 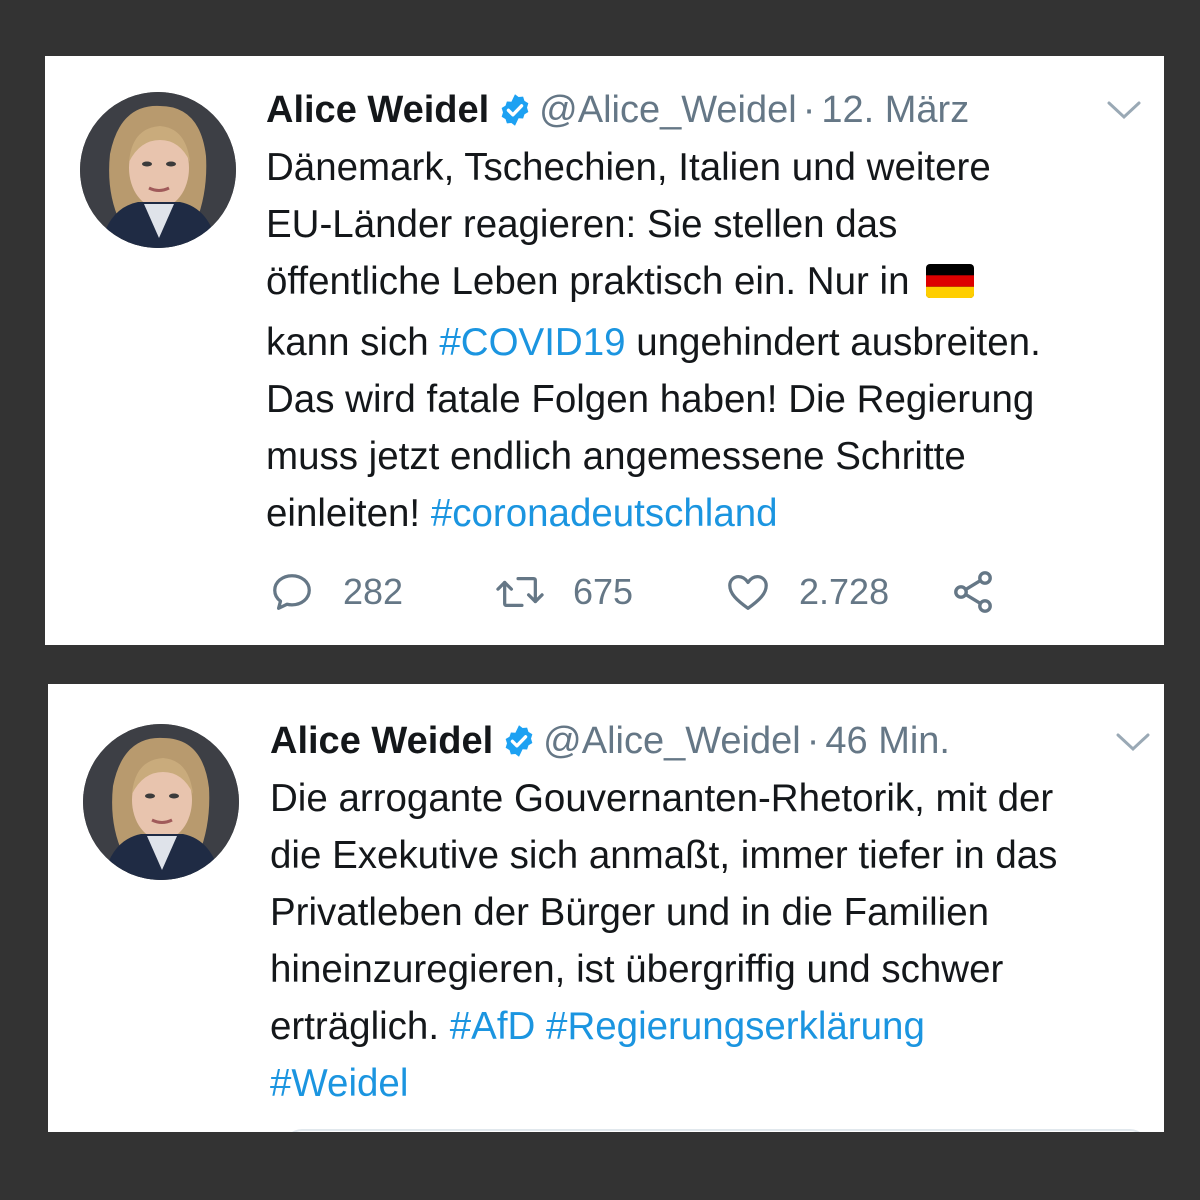 What do you see at coordinates (493, 1026) in the screenshot?
I see `hashtag-link: #AfD` at bounding box center [493, 1026].